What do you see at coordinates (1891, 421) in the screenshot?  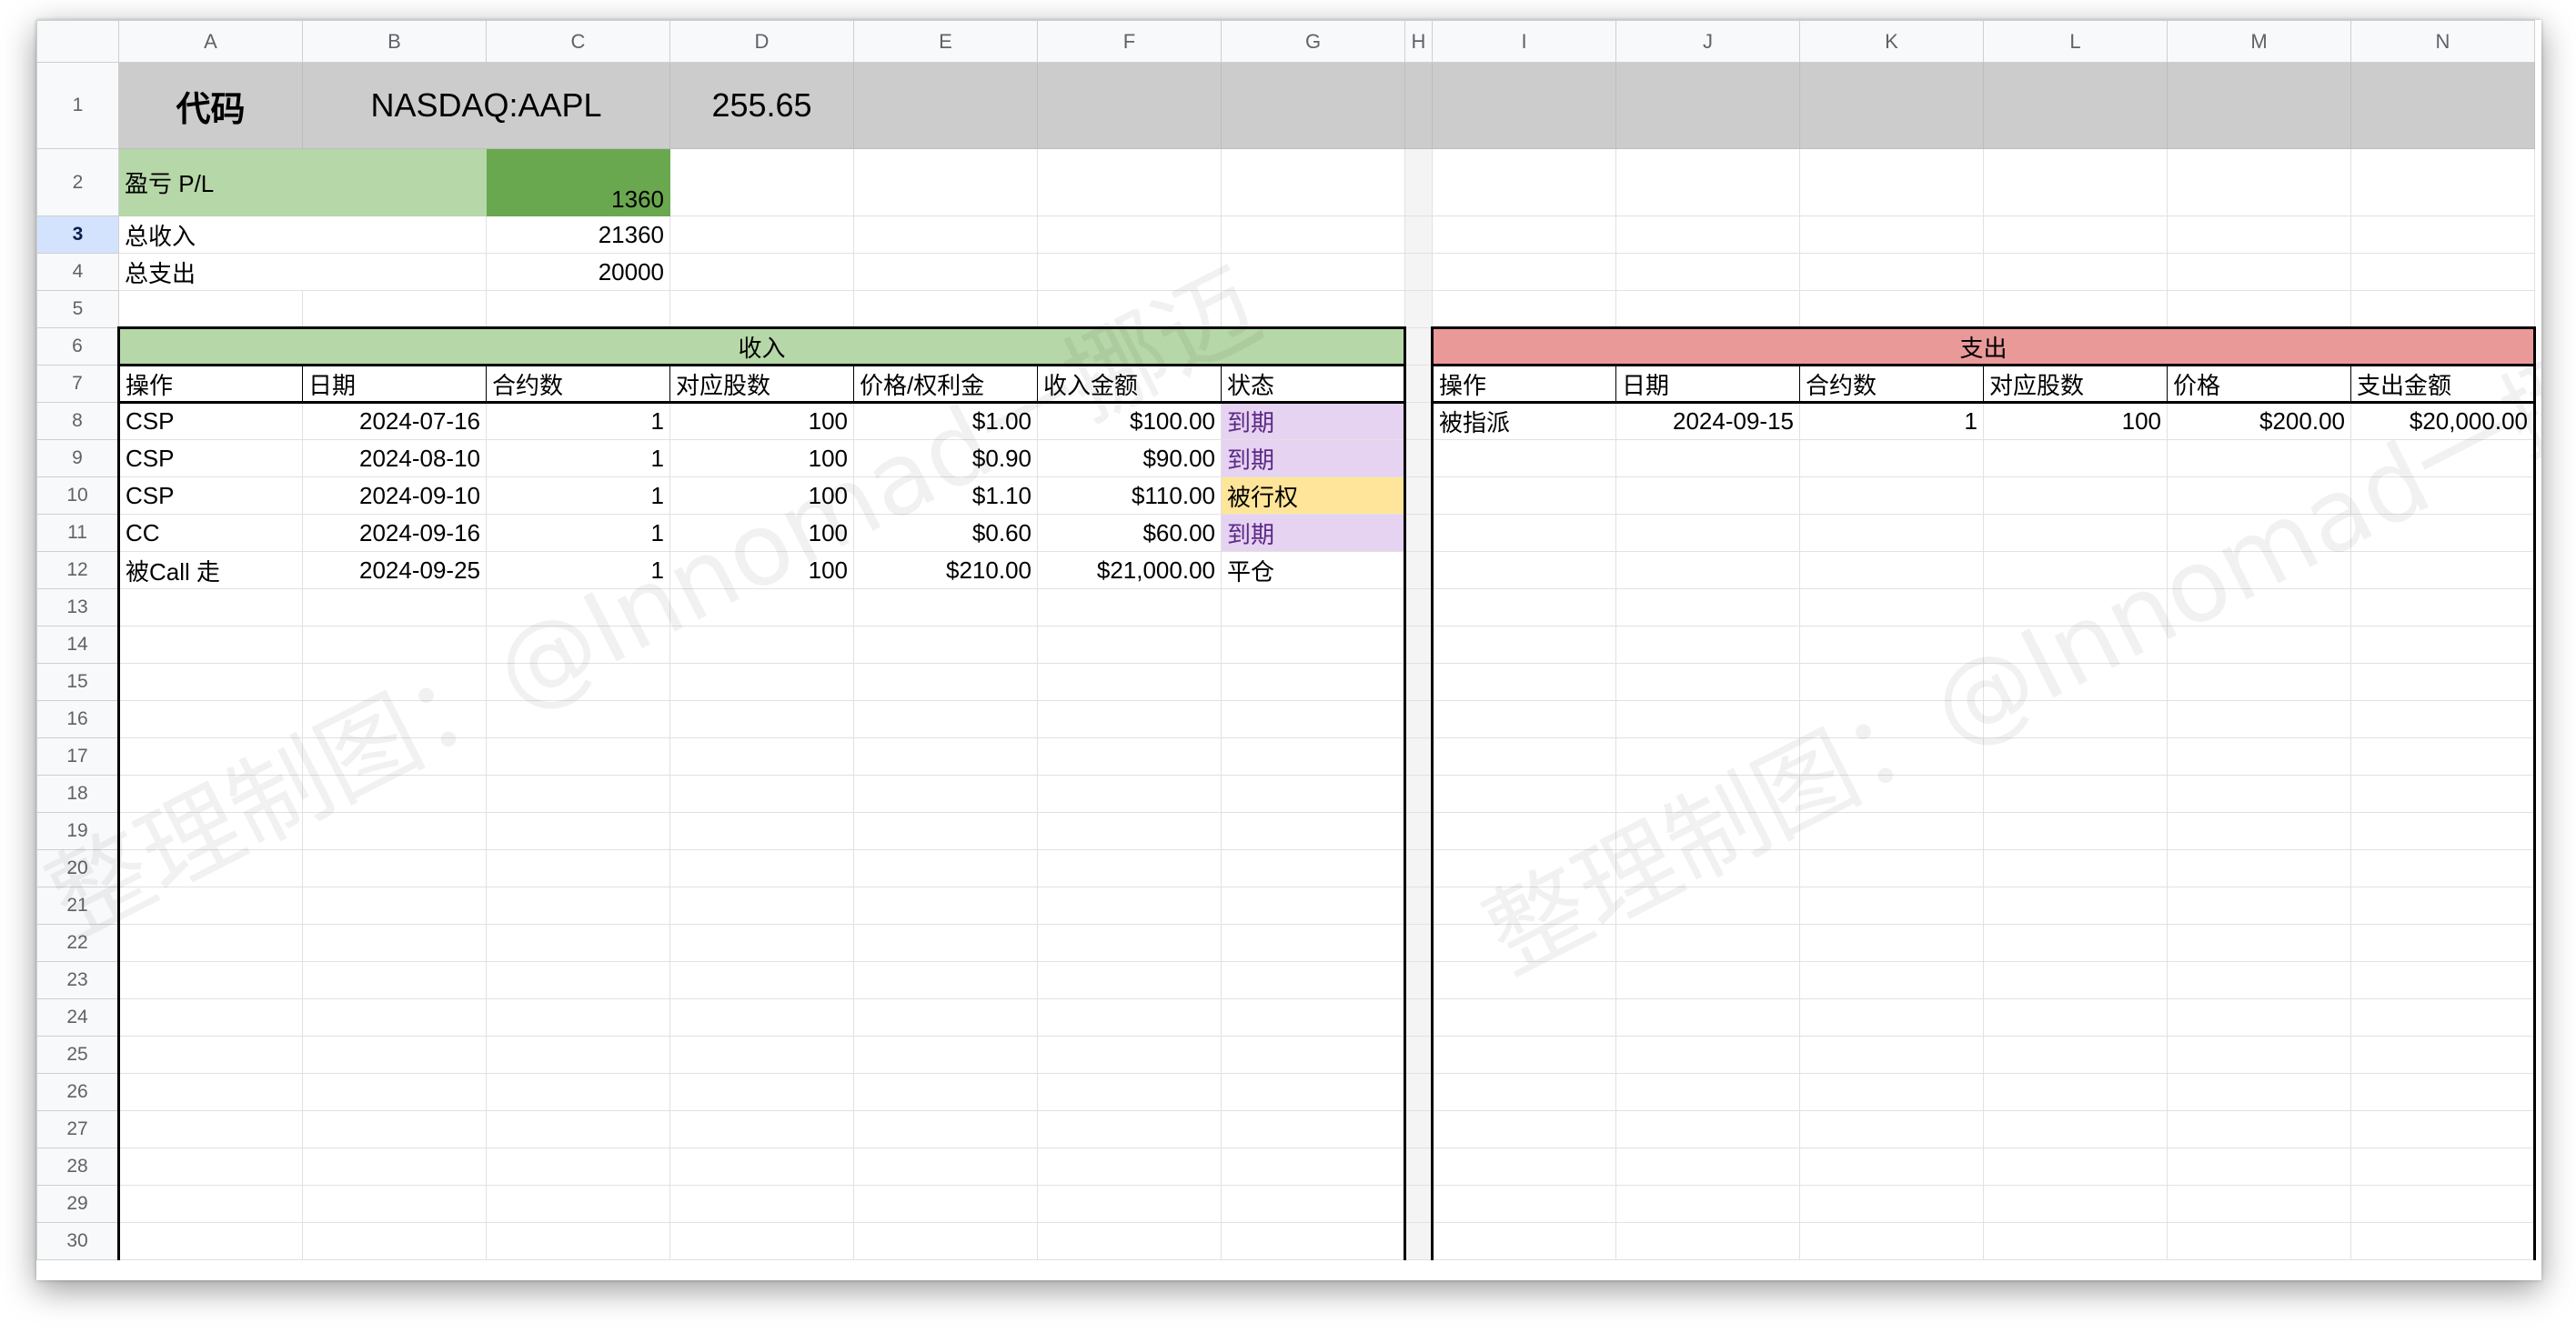 I see `expense-cell-contracts: 1` at bounding box center [1891, 421].